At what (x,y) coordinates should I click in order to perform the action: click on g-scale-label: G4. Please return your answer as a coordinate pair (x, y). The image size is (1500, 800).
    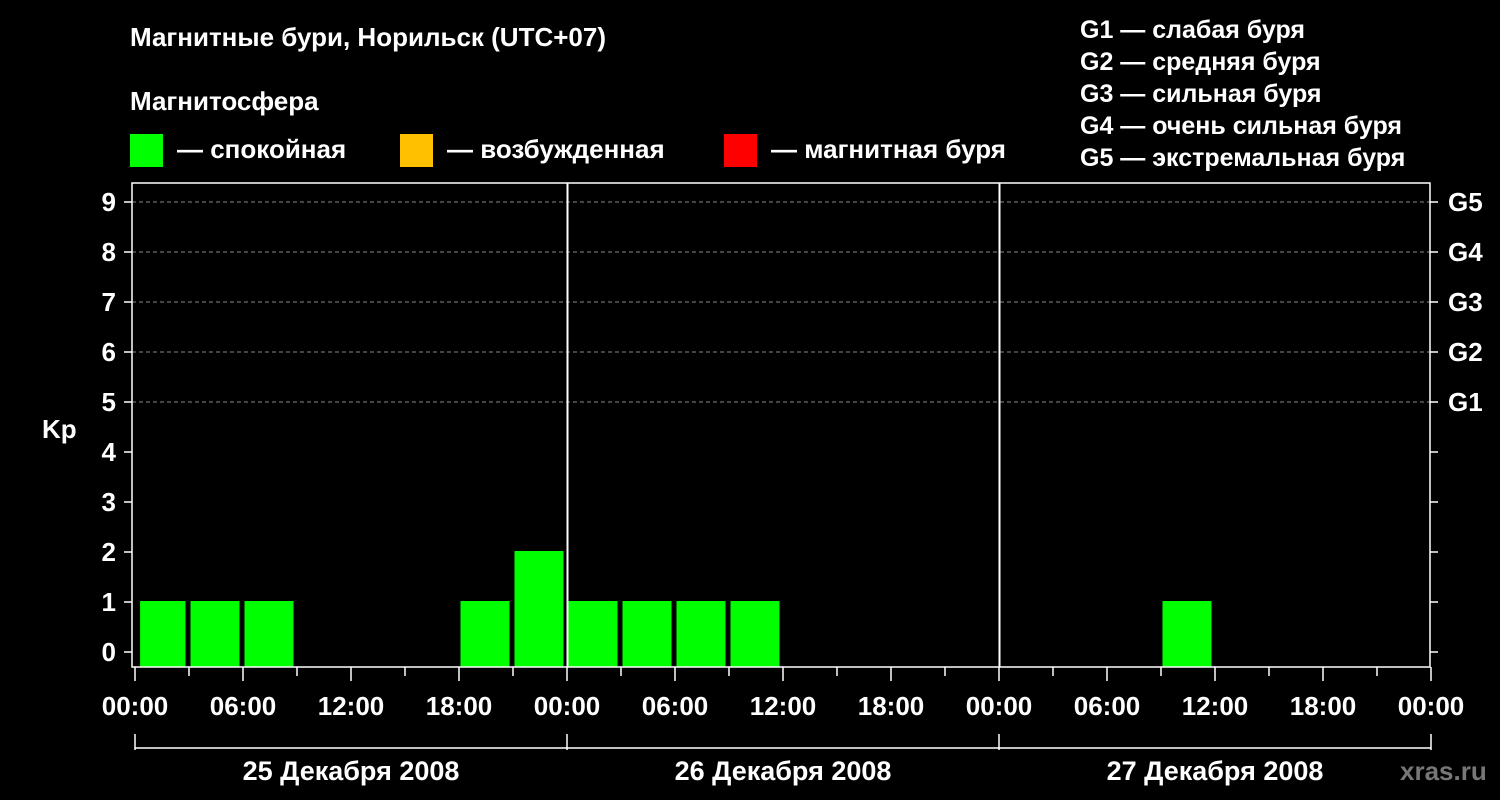
    Looking at the image, I should click on (1465, 252).